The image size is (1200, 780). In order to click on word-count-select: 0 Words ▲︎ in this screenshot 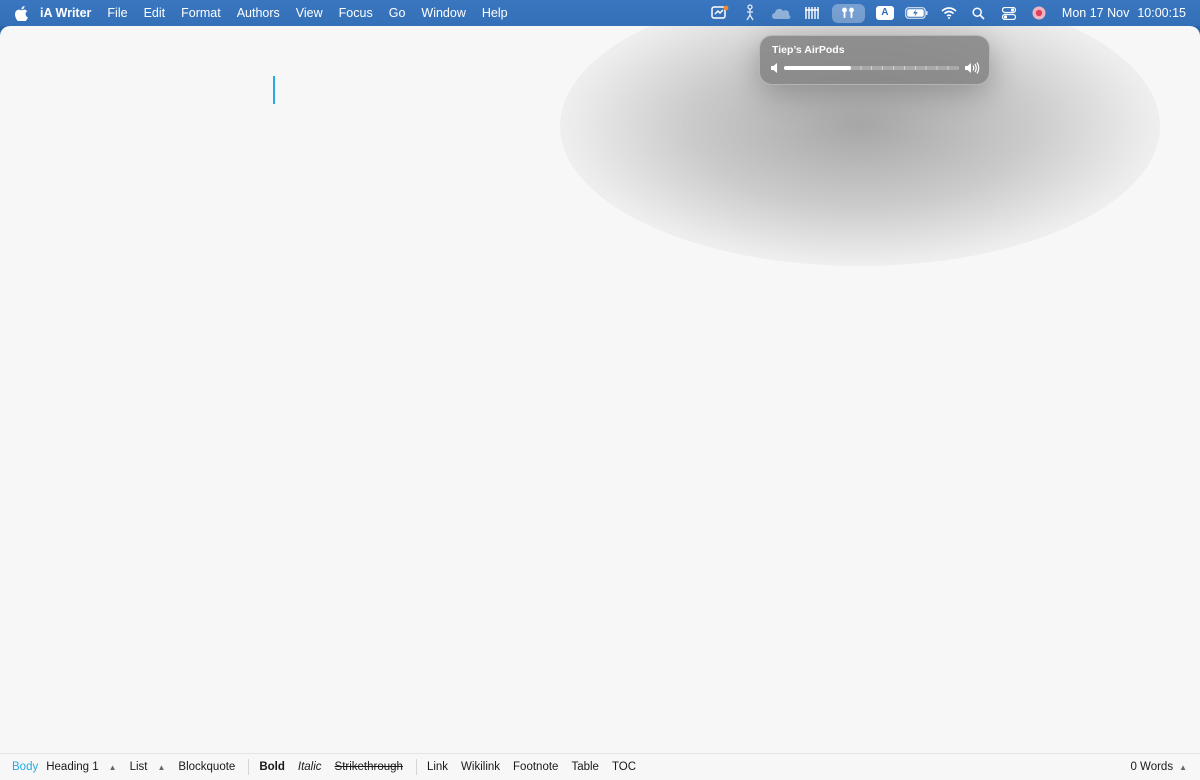, I will do `click(1158, 767)`.